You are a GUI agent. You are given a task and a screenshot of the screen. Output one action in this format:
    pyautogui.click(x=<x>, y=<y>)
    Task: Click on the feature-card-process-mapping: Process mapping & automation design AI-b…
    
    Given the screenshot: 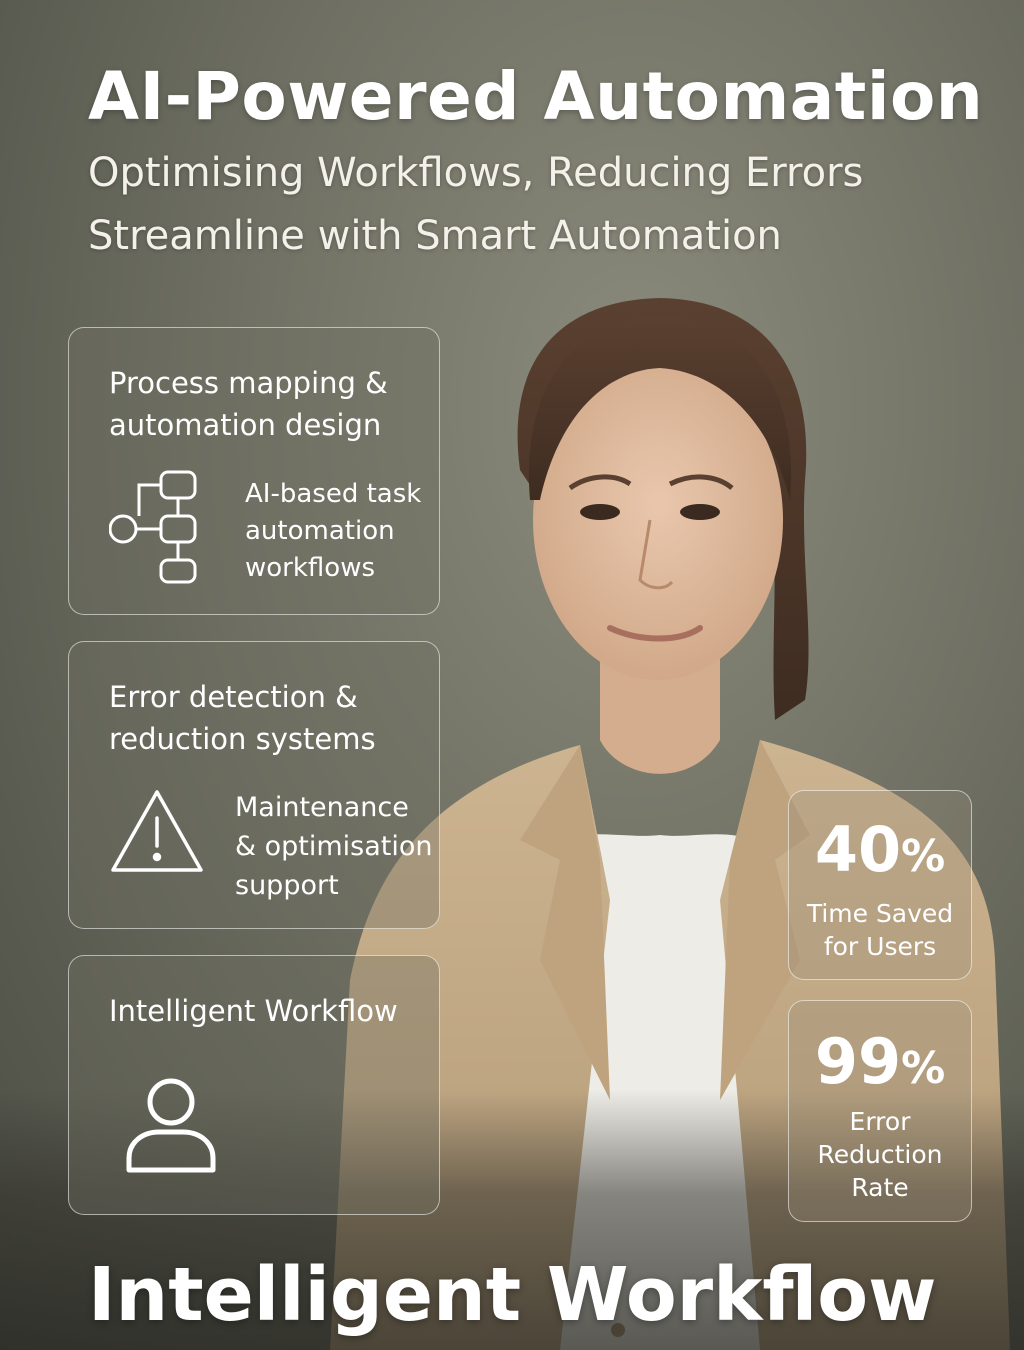 What is the action you would take?
    pyautogui.click(x=254, y=471)
    